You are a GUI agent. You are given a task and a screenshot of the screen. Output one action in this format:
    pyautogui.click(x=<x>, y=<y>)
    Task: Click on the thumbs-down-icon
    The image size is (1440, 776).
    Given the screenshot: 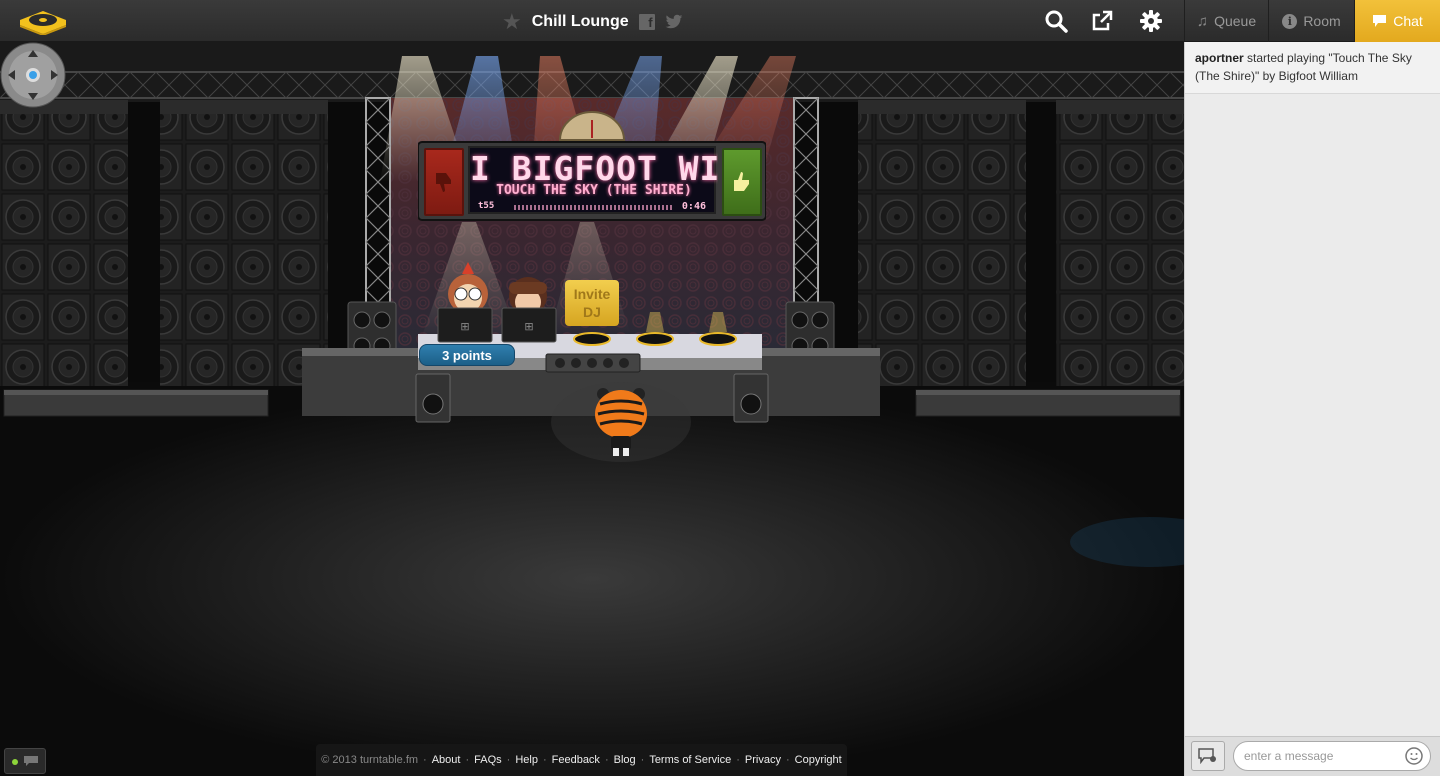 What is the action you would take?
    pyautogui.click(x=443, y=182)
    